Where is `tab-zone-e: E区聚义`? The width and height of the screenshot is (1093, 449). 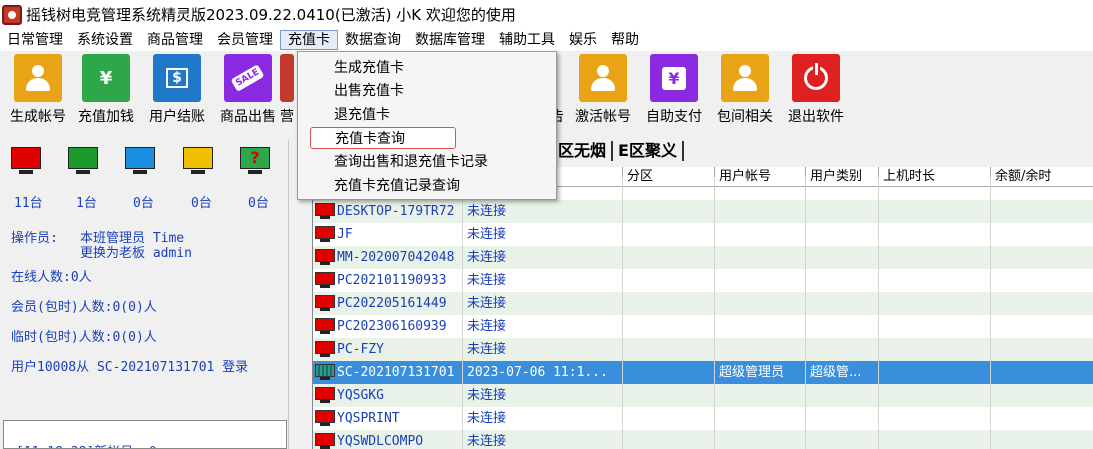 tab-zone-e: E区聚义 is located at coordinates (648, 151).